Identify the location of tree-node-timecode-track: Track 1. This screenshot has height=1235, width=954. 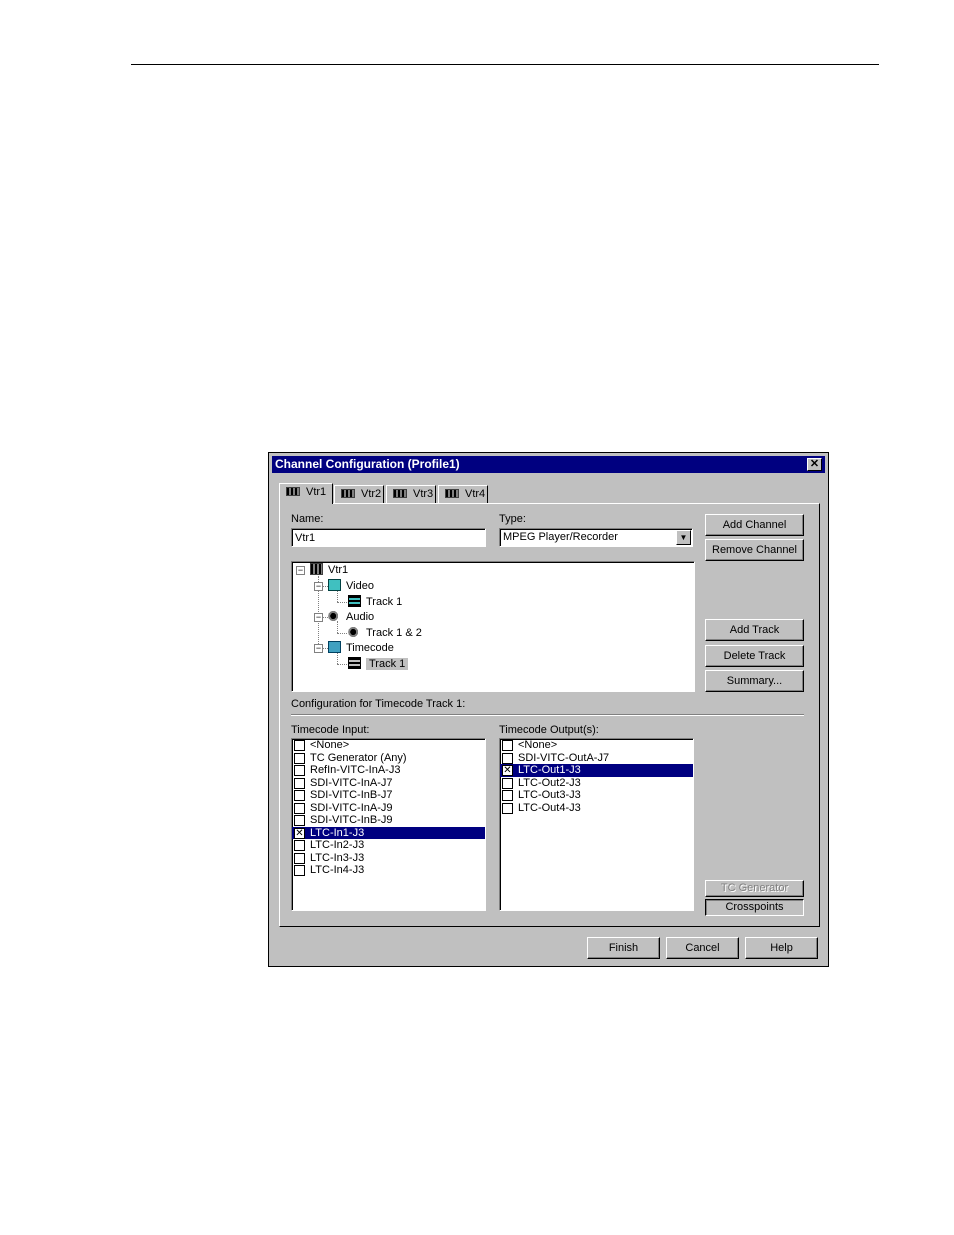
(378, 664).